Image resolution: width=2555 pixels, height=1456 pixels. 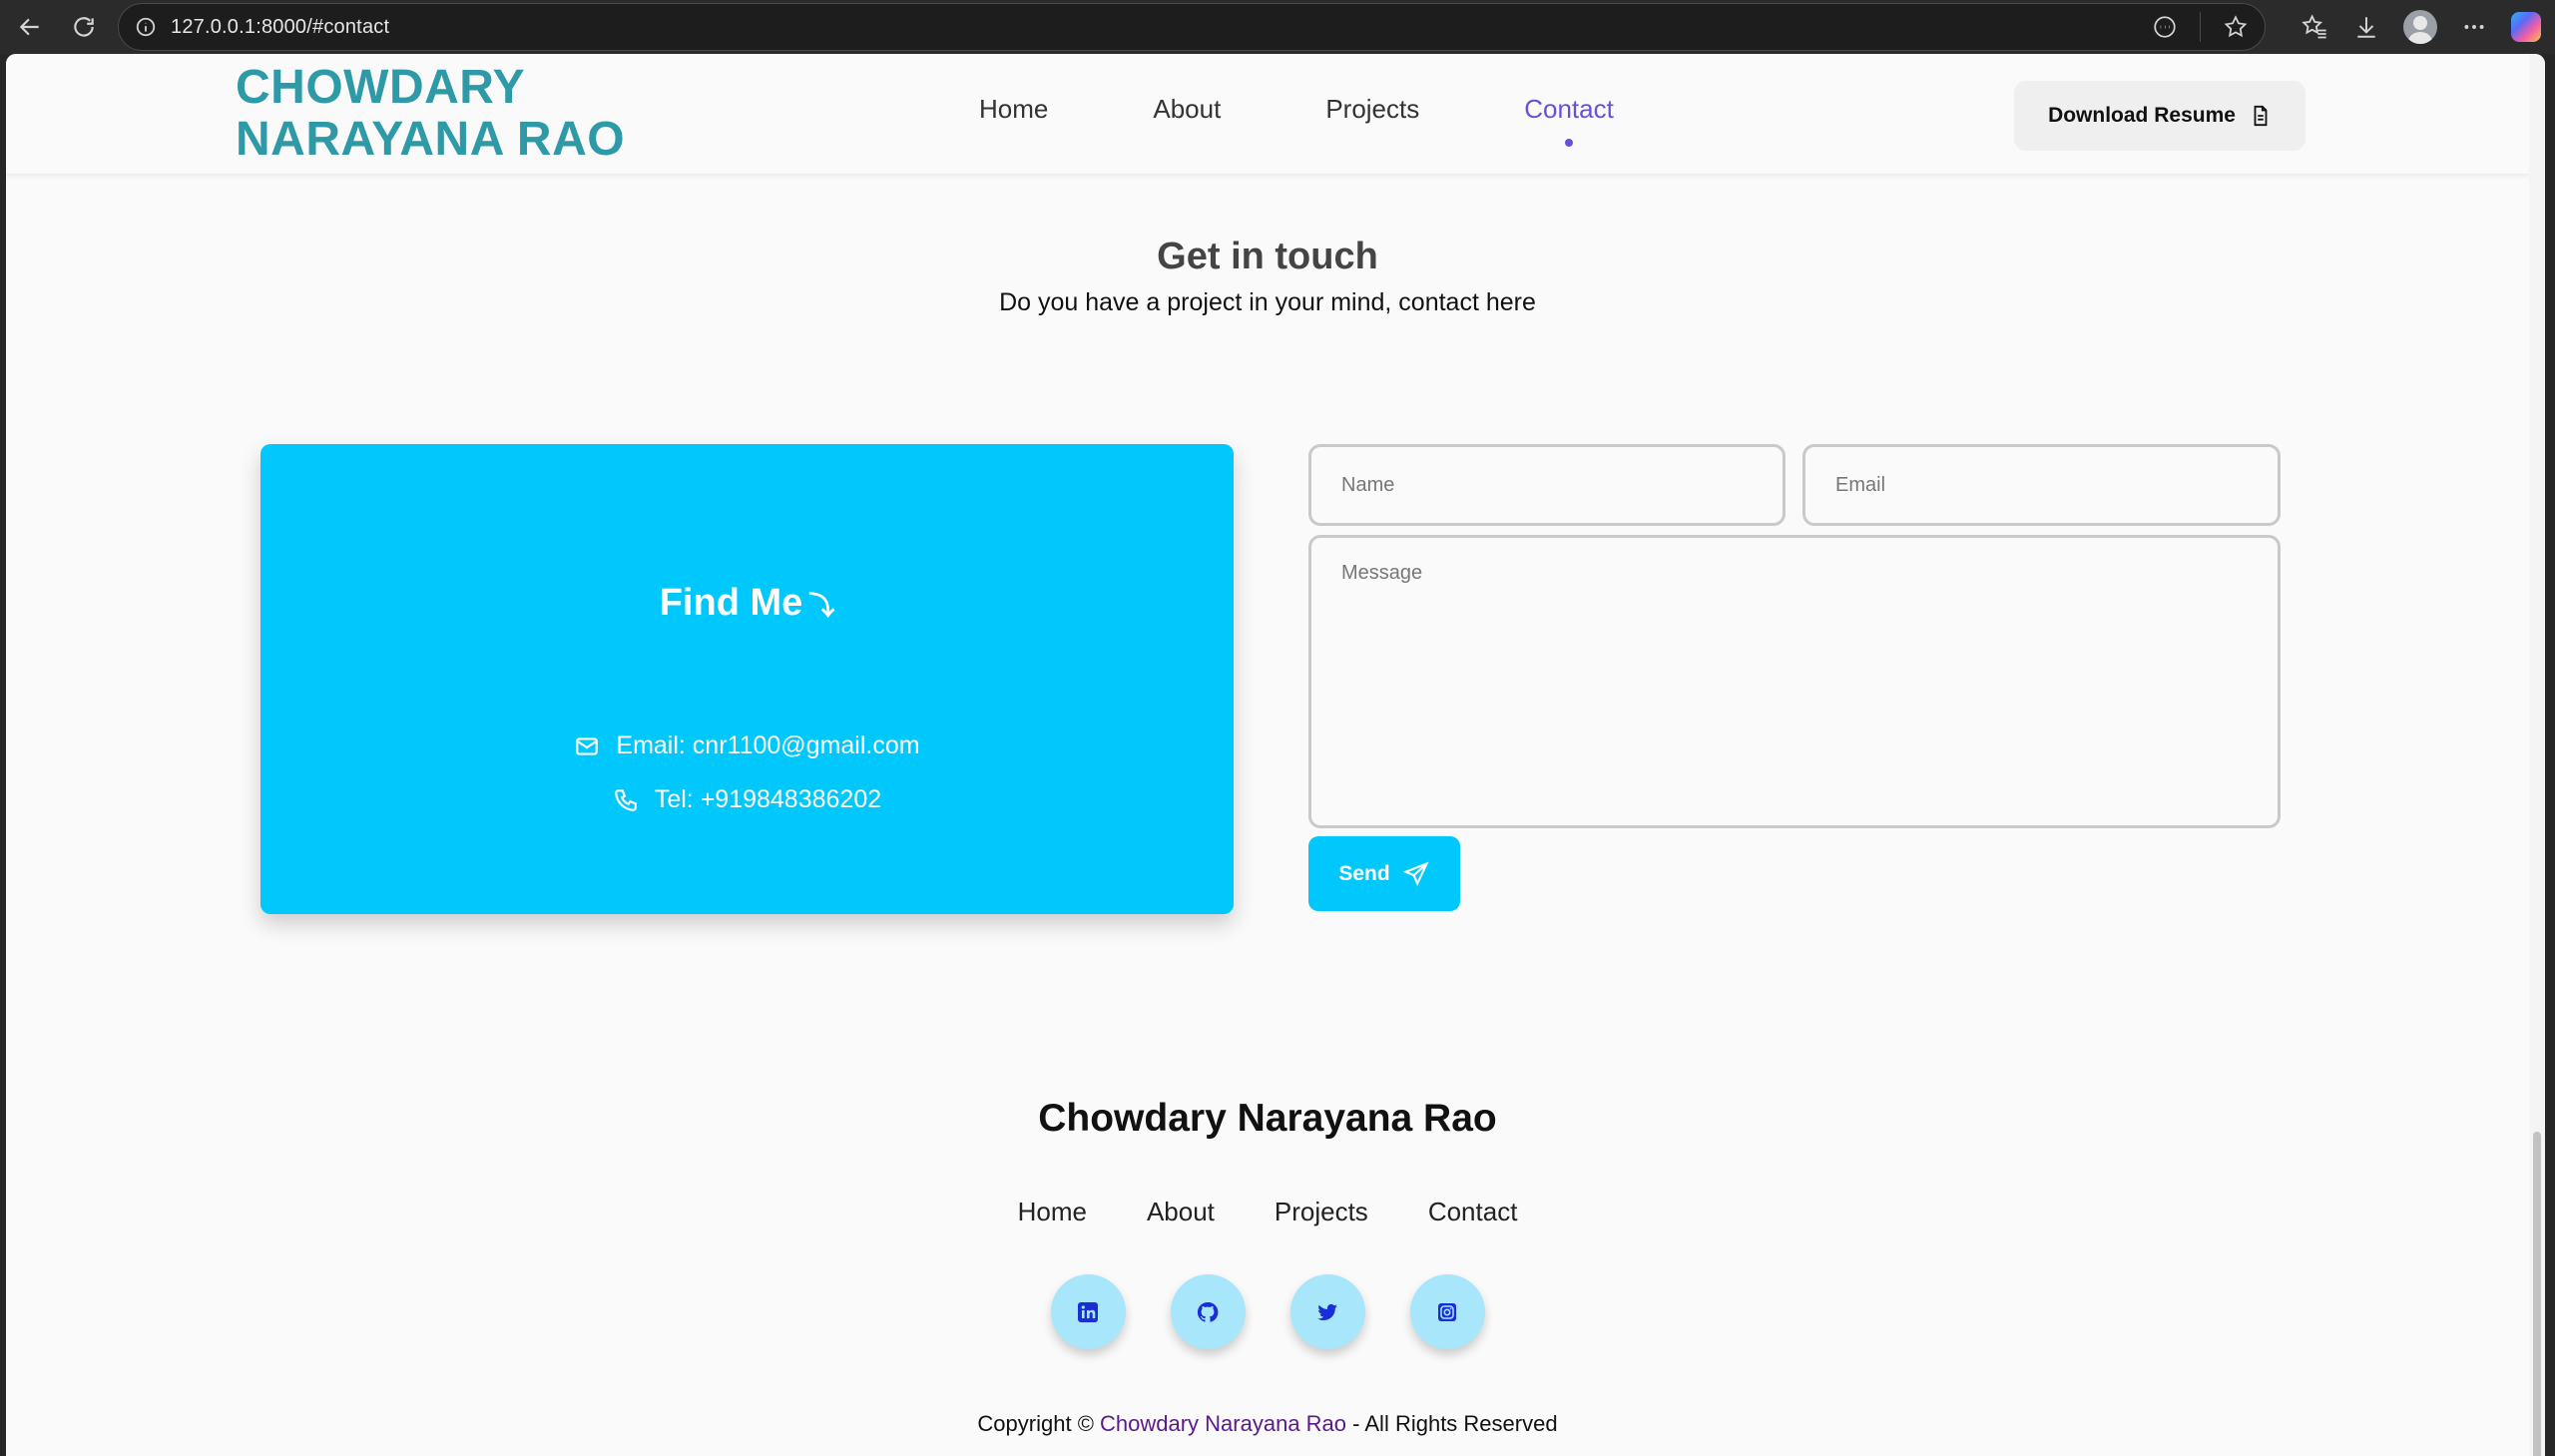 What do you see at coordinates (1569, 120) in the screenshot?
I see `nav-contact: Contact` at bounding box center [1569, 120].